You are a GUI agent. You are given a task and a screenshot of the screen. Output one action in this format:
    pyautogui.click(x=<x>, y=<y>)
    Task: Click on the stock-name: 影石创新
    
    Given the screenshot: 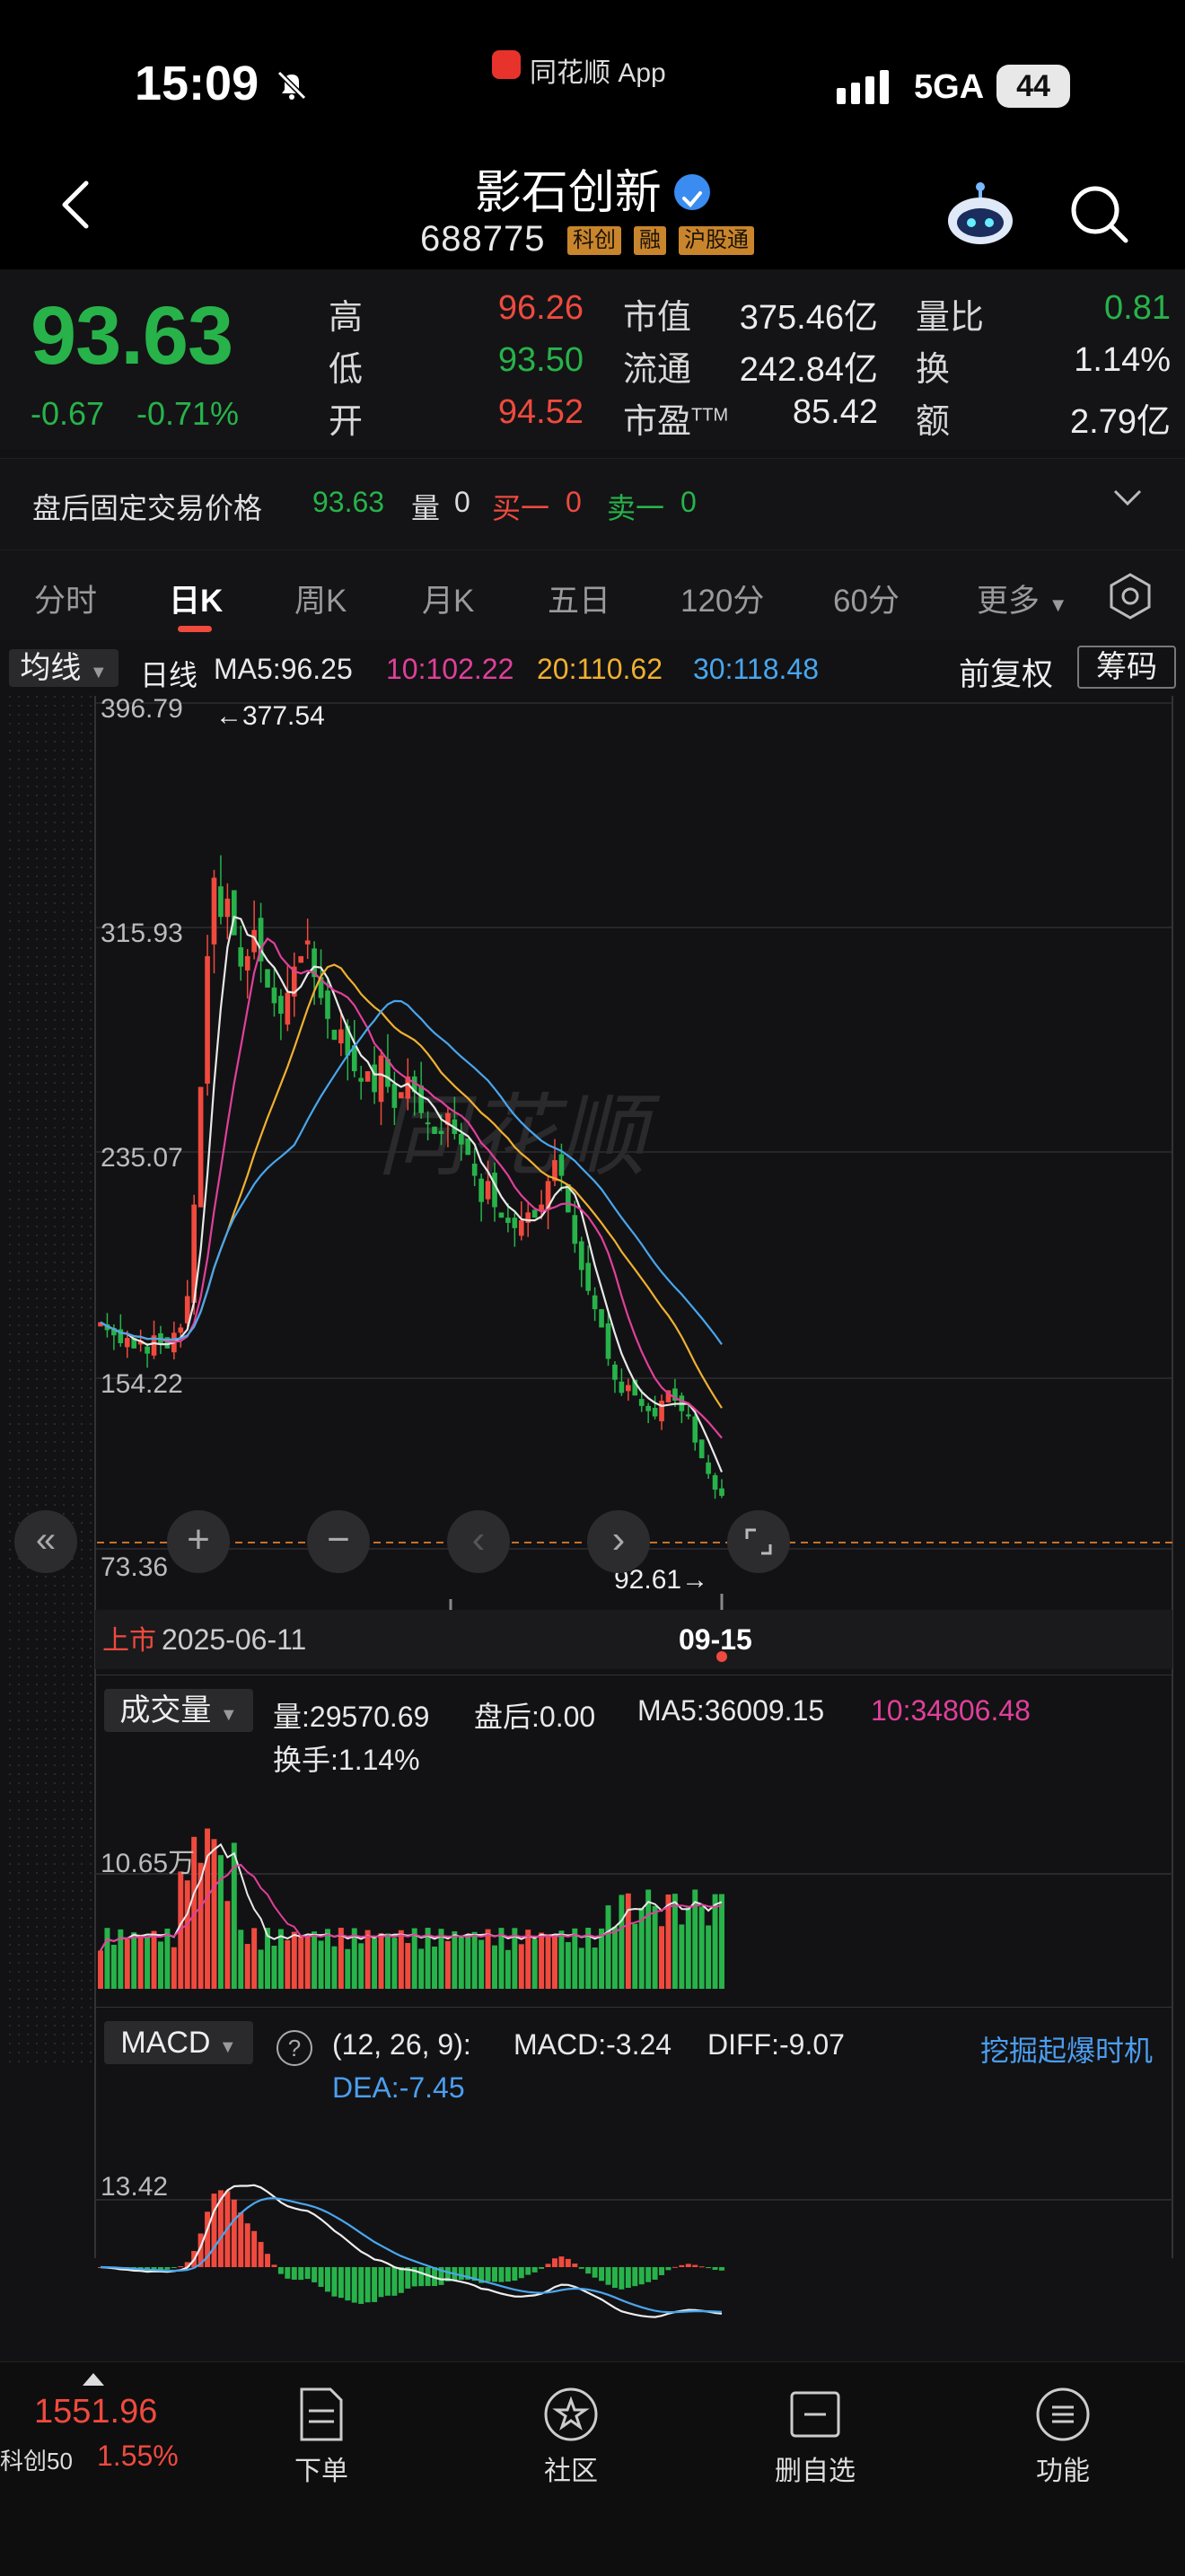 What is the action you would take?
    pyautogui.click(x=568, y=193)
    